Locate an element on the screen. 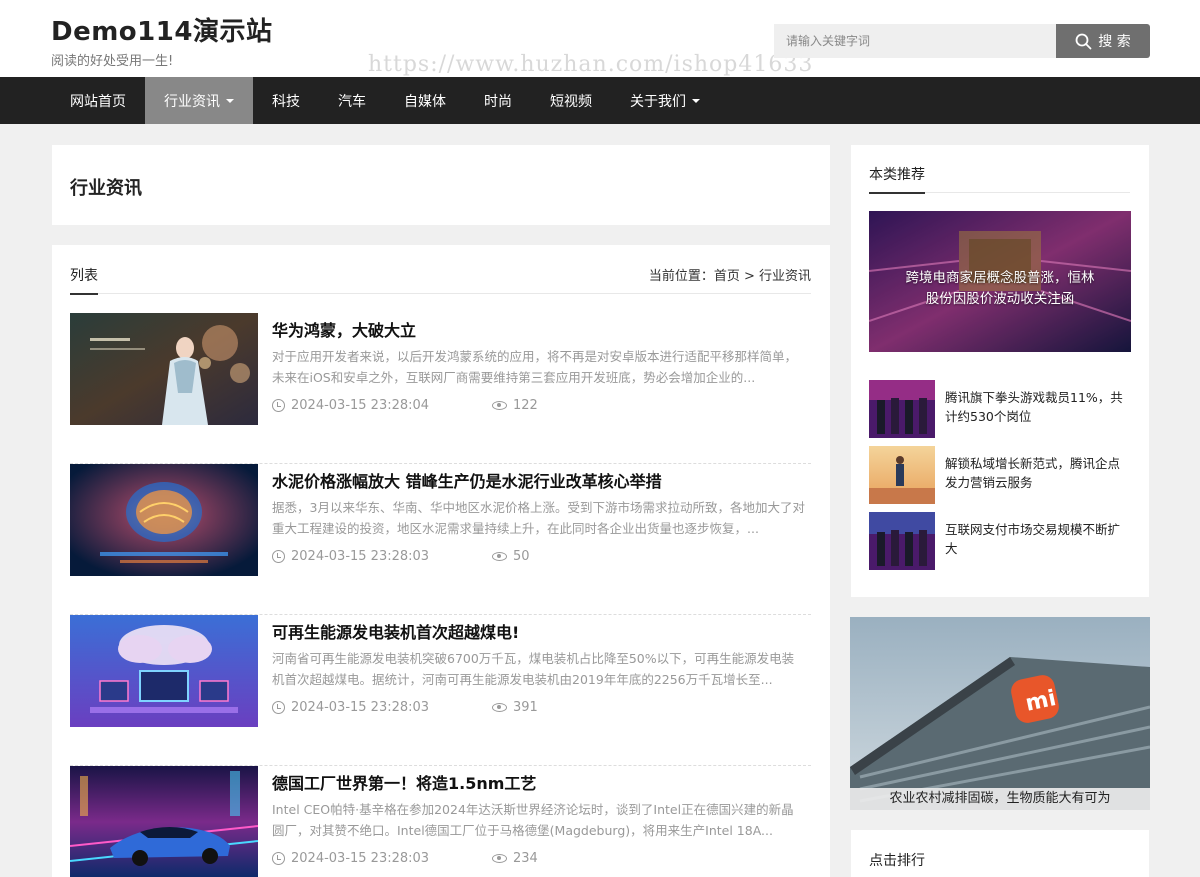  nav-item-about: 关于我们 is located at coordinates (665, 100).